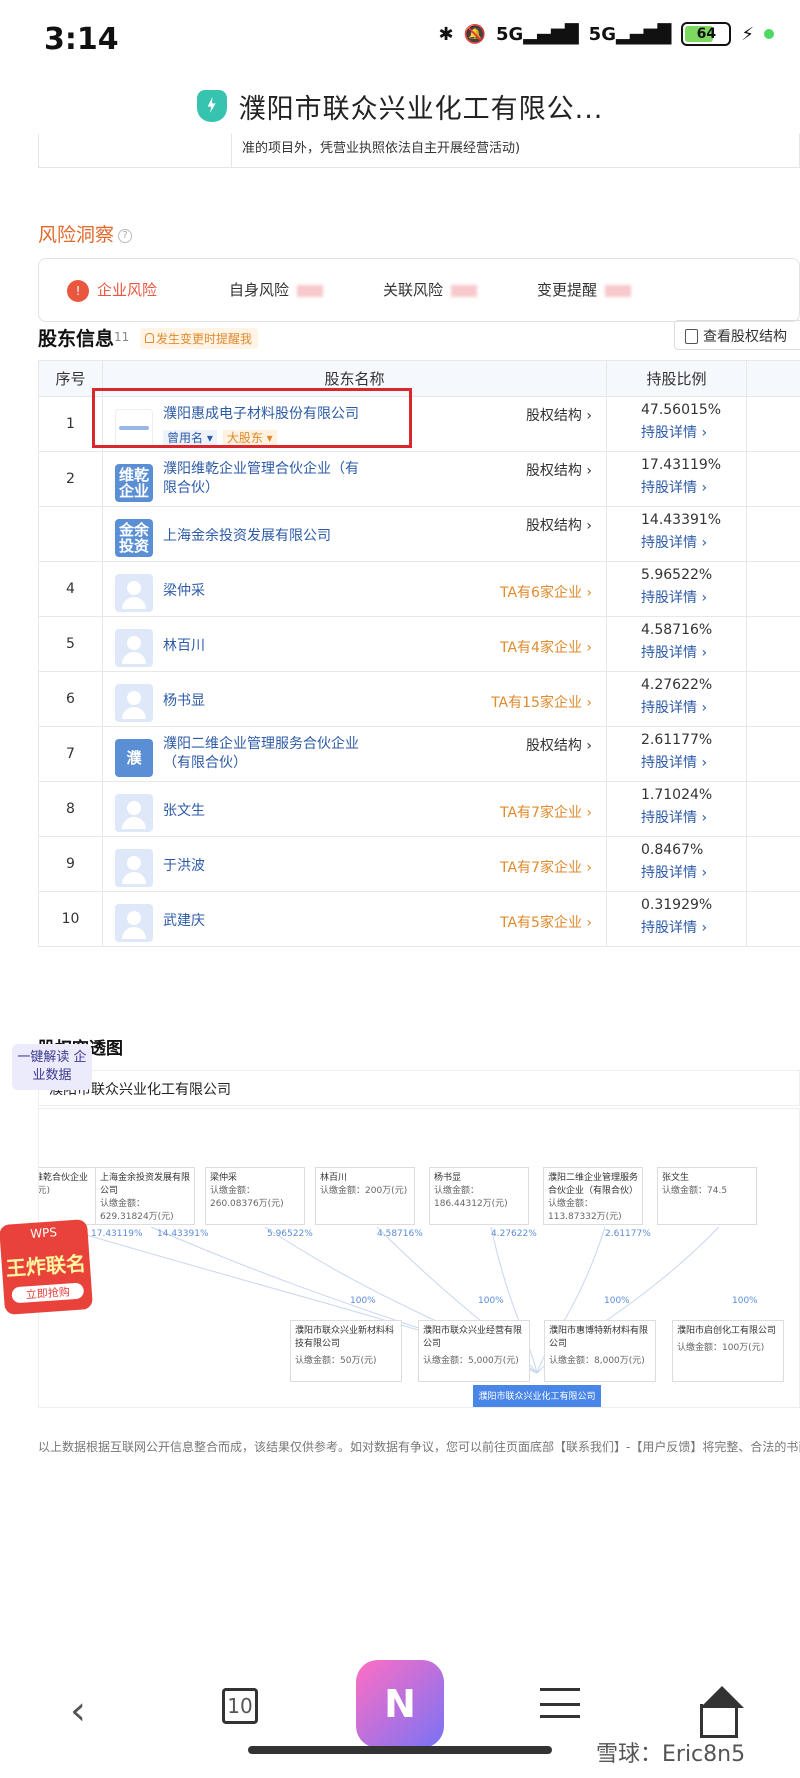 The height and width of the screenshot is (1778, 800). Describe the element at coordinates (546, 922) in the screenshot. I see `related-companies-link: TA有5家企业 ›` at that location.